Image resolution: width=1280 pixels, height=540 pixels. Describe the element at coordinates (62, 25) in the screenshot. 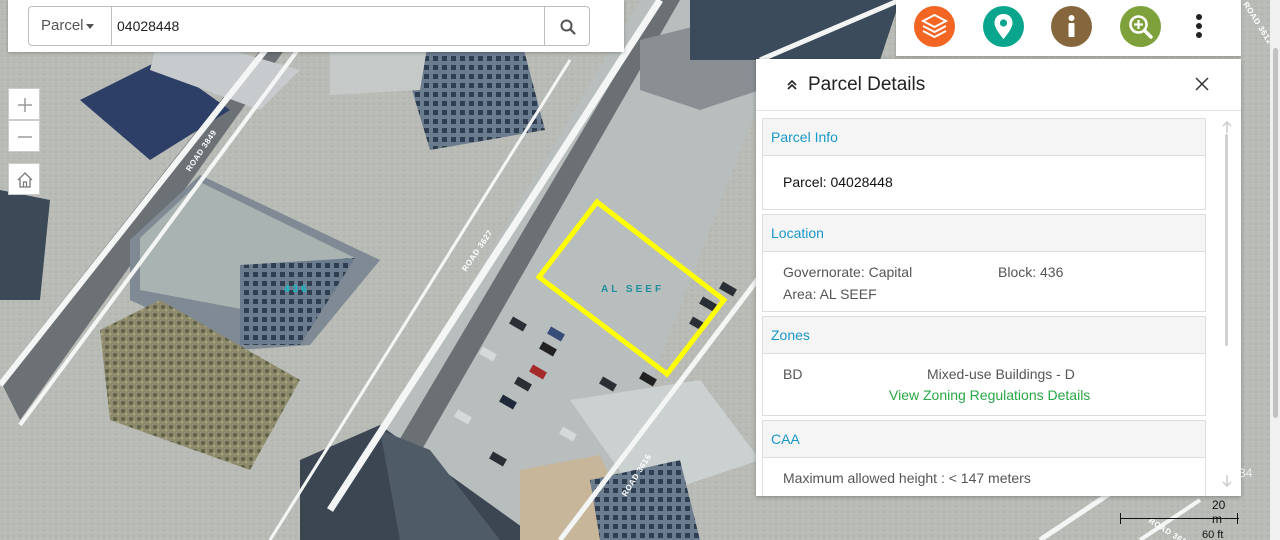

I see `search-type-label: Parcel` at that location.